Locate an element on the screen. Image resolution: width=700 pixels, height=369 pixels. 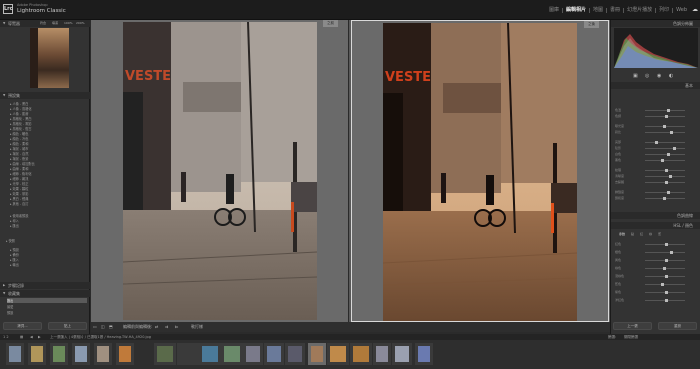
preset-item: 其他 - 自訂 is located at coordinates (19, 203).